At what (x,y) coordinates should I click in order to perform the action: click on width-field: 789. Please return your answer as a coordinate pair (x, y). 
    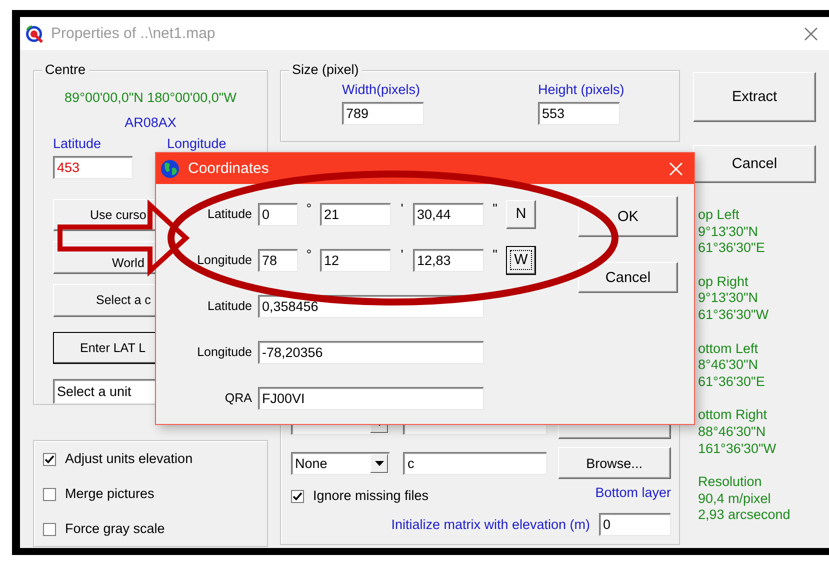
    Looking at the image, I should click on (383, 113).